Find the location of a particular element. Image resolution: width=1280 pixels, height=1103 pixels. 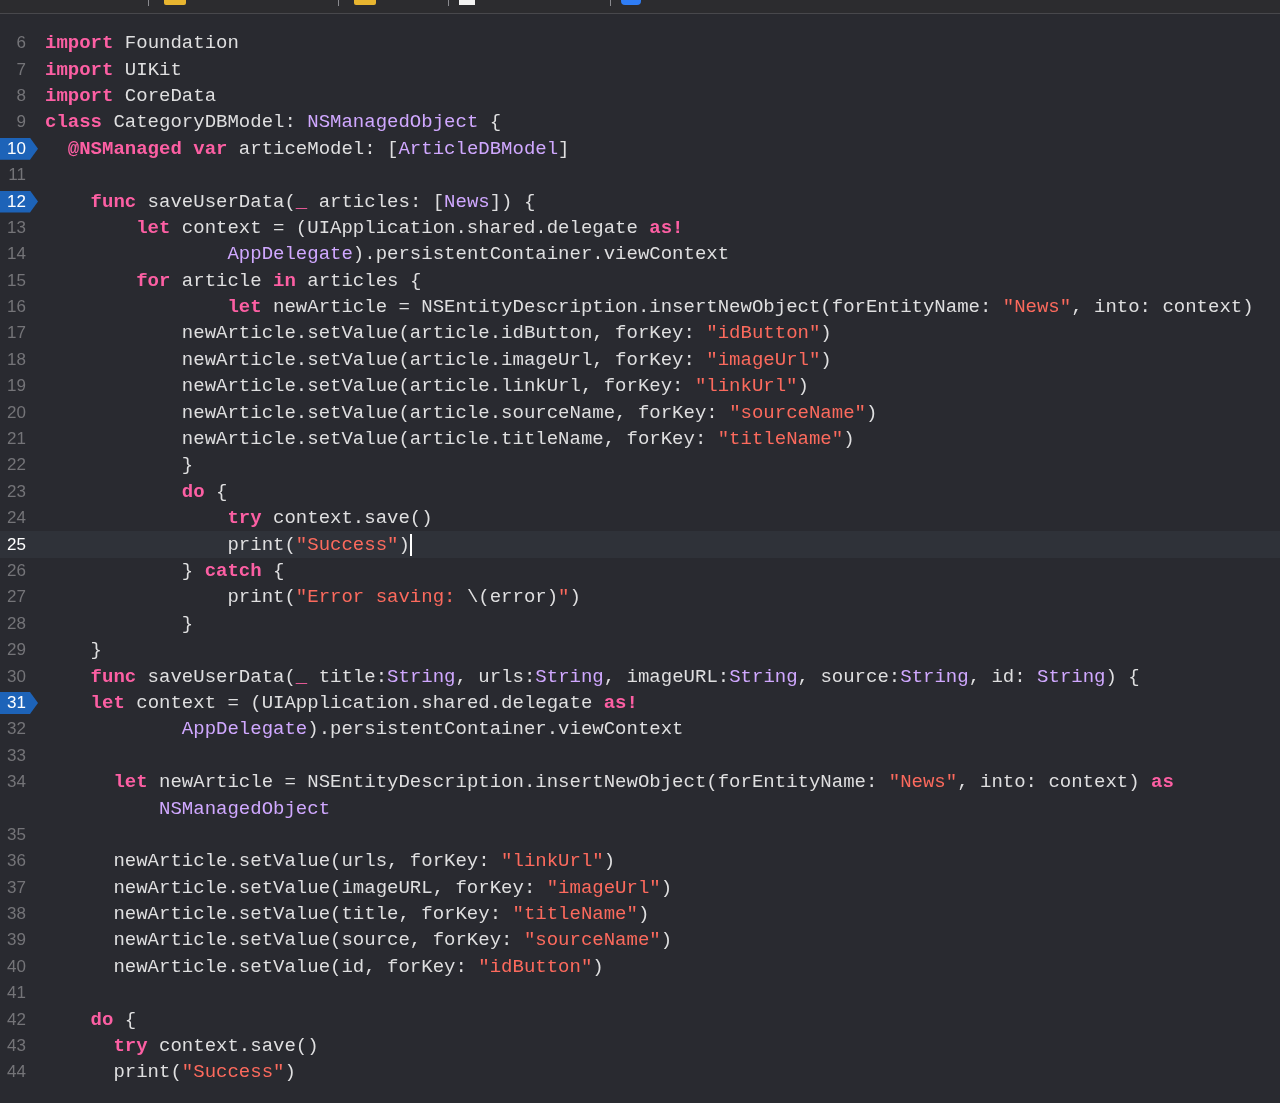

code-line: for article in articles { is located at coordinates (278, 280).